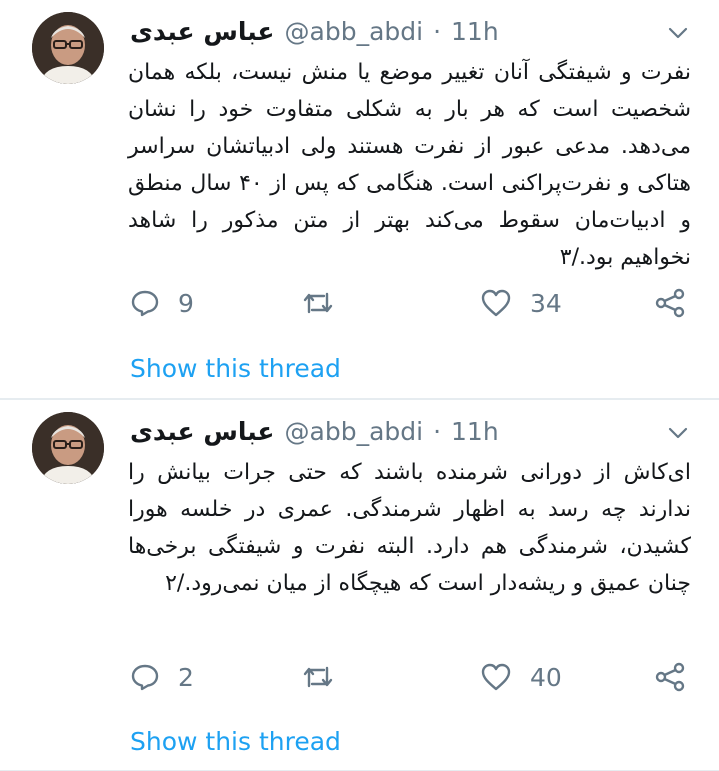 Image resolution: width=719 pixels, height=771 pixels. What do you see at coordinates (410, 303) in the screenshot?
I see `tweet-actions: 9 34` at bounding box center [410, 303].